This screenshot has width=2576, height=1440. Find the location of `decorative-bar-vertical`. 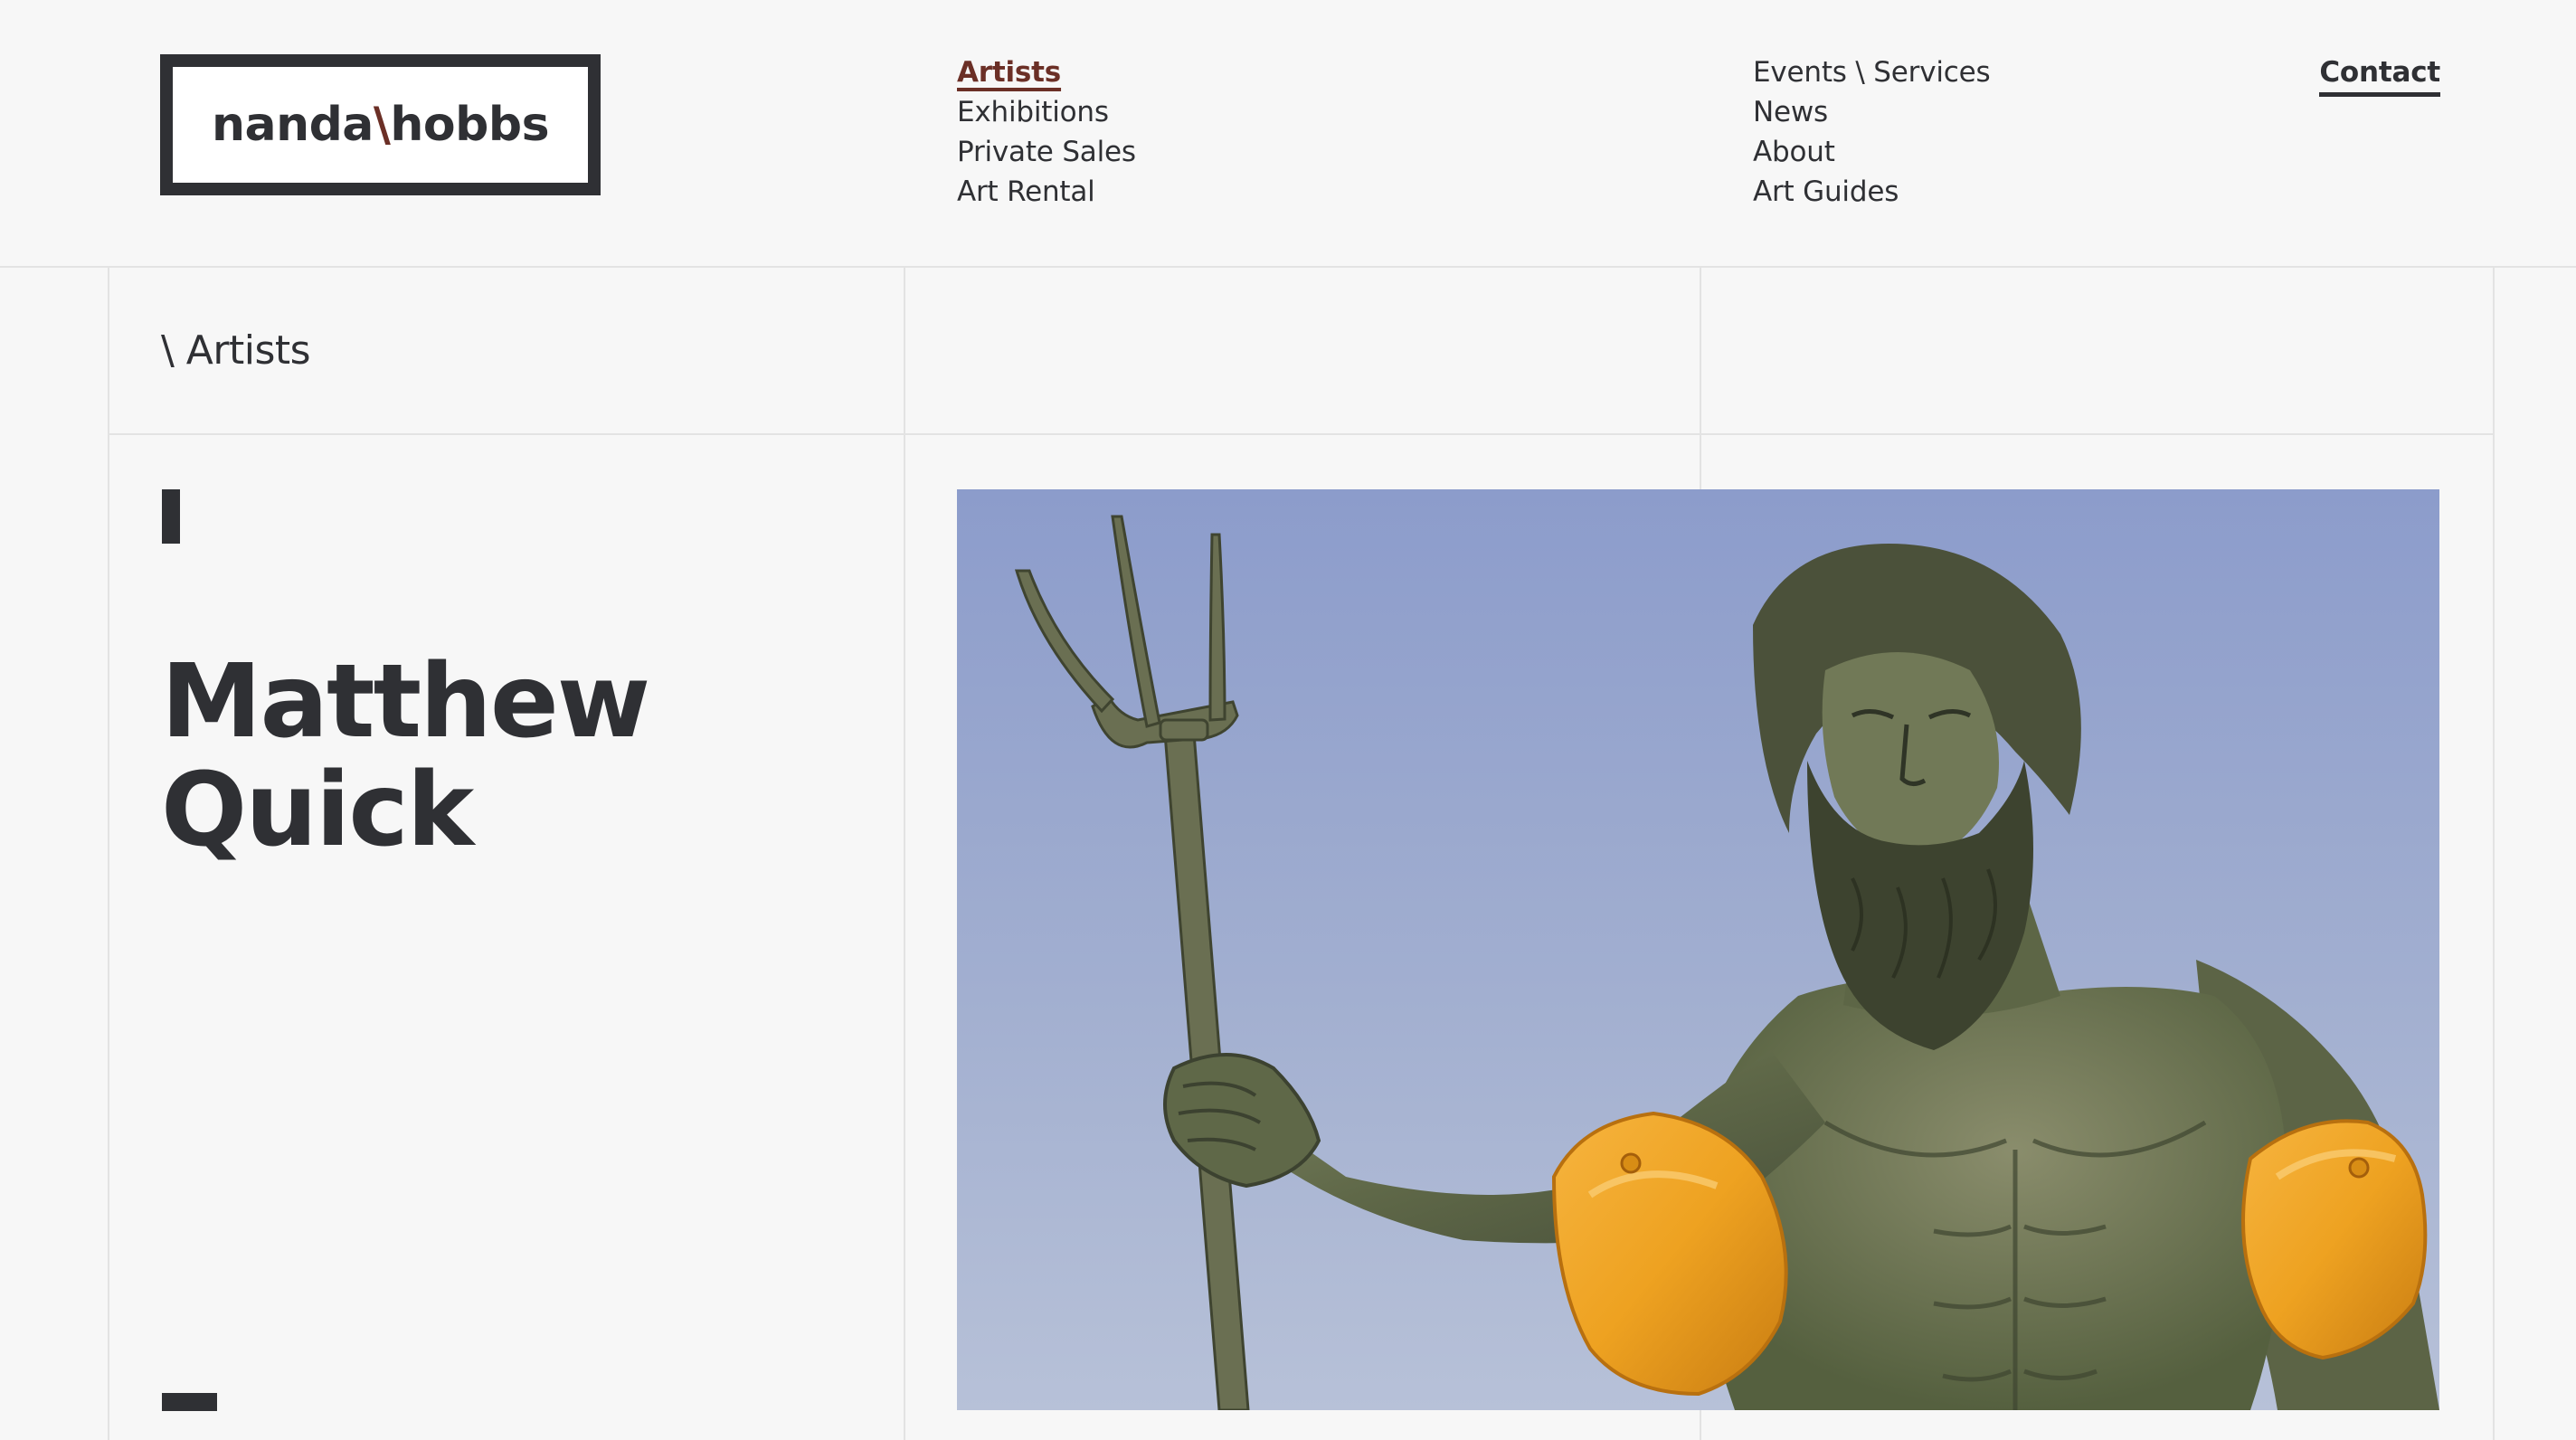

decorative-bar-vertical is located at coordinates (171, 517).